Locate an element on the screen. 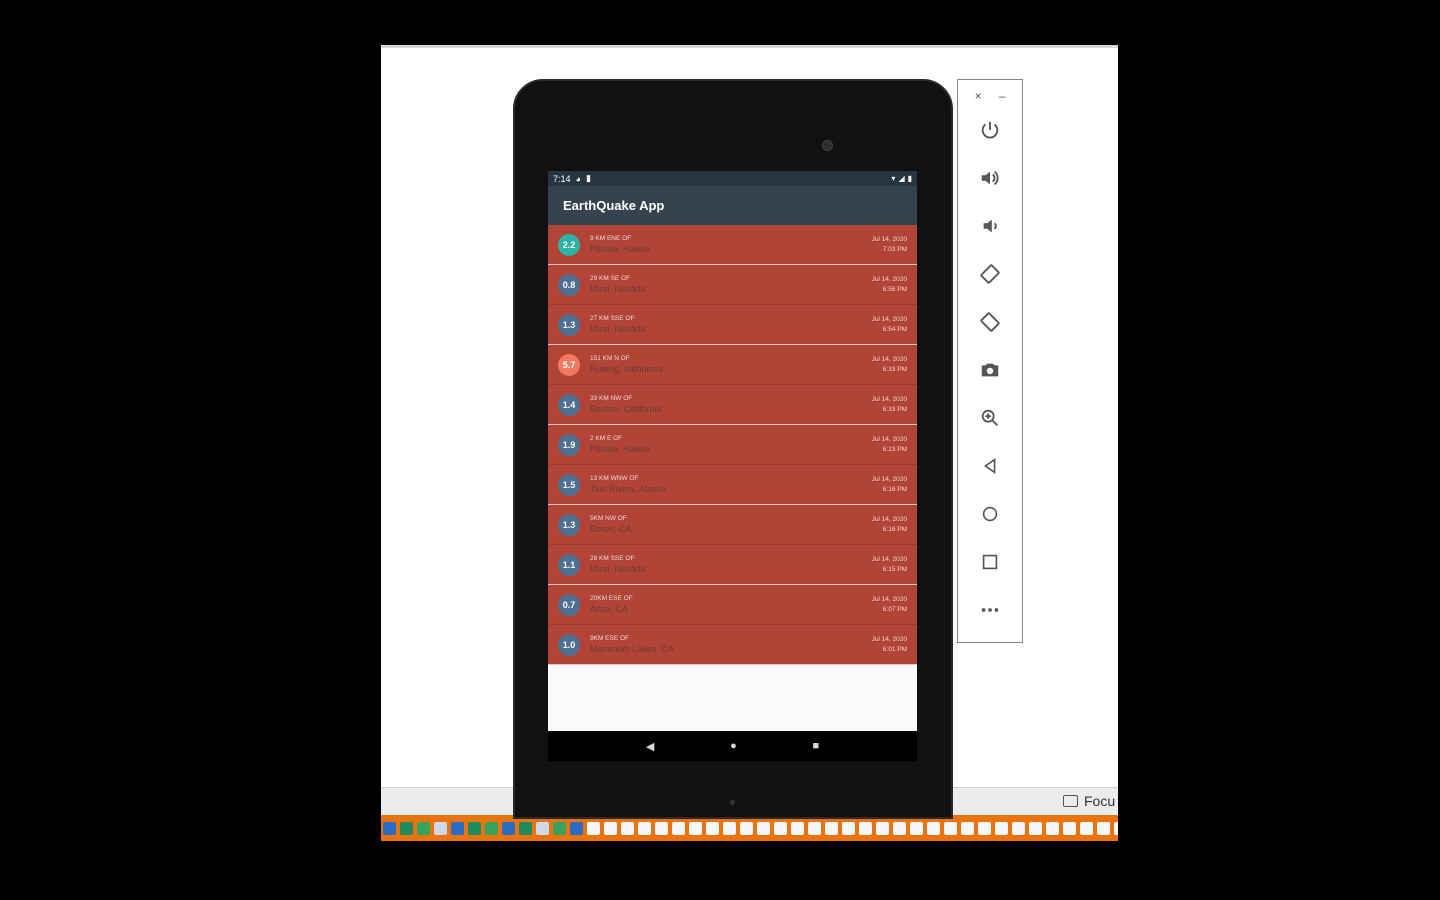 This screenshot has width=1440, height=900. volume-up-button is located at coordinates (990, 178).